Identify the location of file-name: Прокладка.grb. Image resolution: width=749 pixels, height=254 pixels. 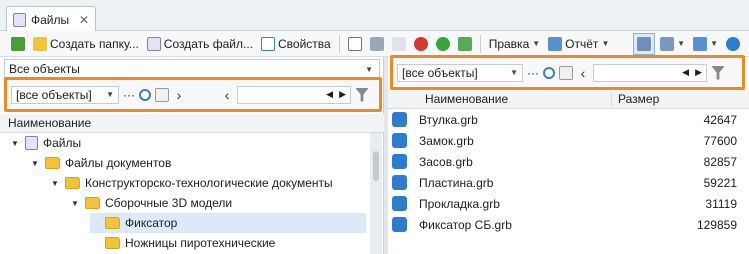
(459, 203).